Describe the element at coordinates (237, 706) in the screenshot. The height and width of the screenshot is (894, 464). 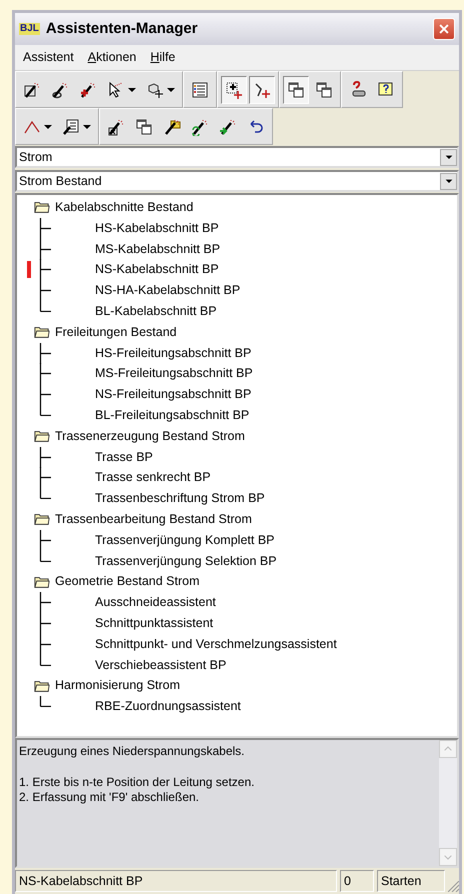
I see `tree-item: RBE-Zuordnungsassistent` at that location.